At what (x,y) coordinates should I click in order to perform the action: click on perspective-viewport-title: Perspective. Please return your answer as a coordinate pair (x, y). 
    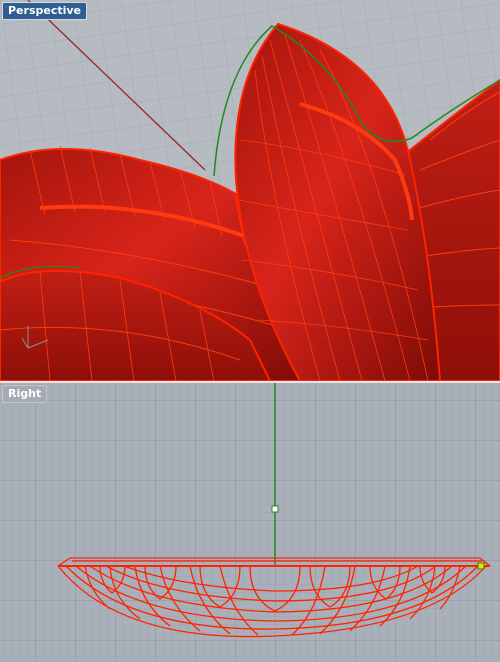
    Looking at the image, I should click on (45, 11).